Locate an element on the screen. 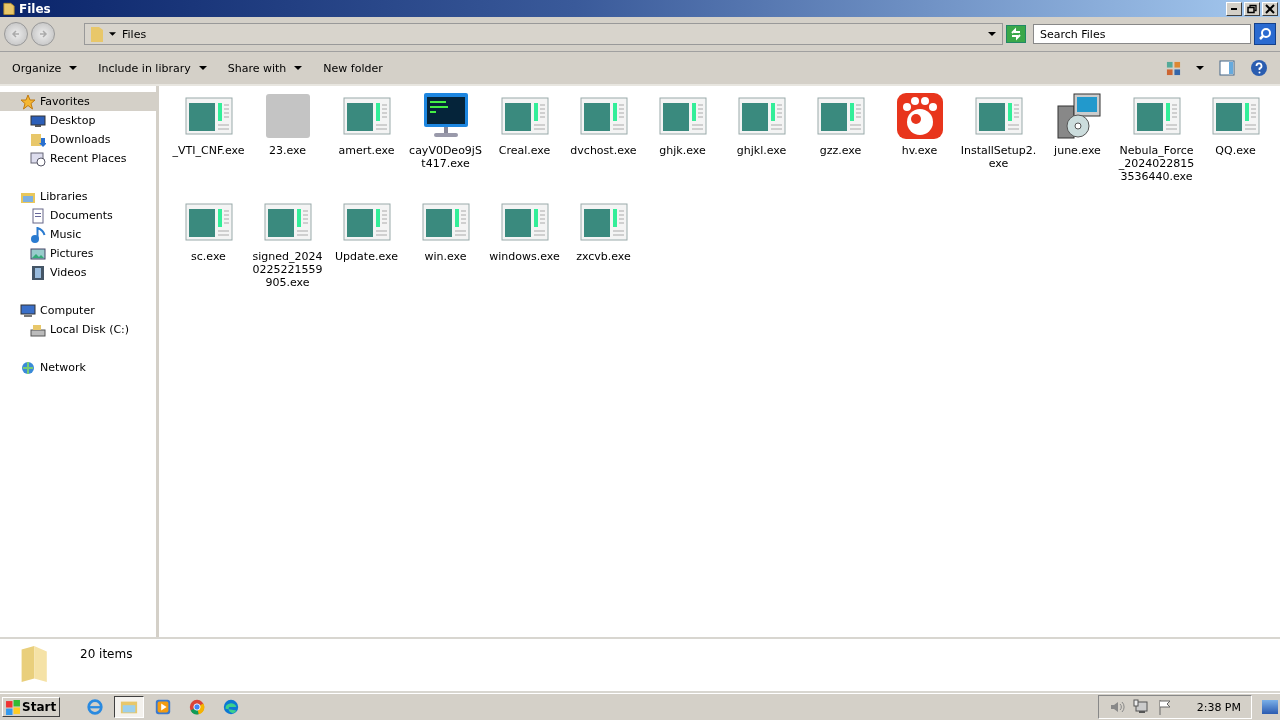  back-arrow-icon is located at coordinates (16, 34).